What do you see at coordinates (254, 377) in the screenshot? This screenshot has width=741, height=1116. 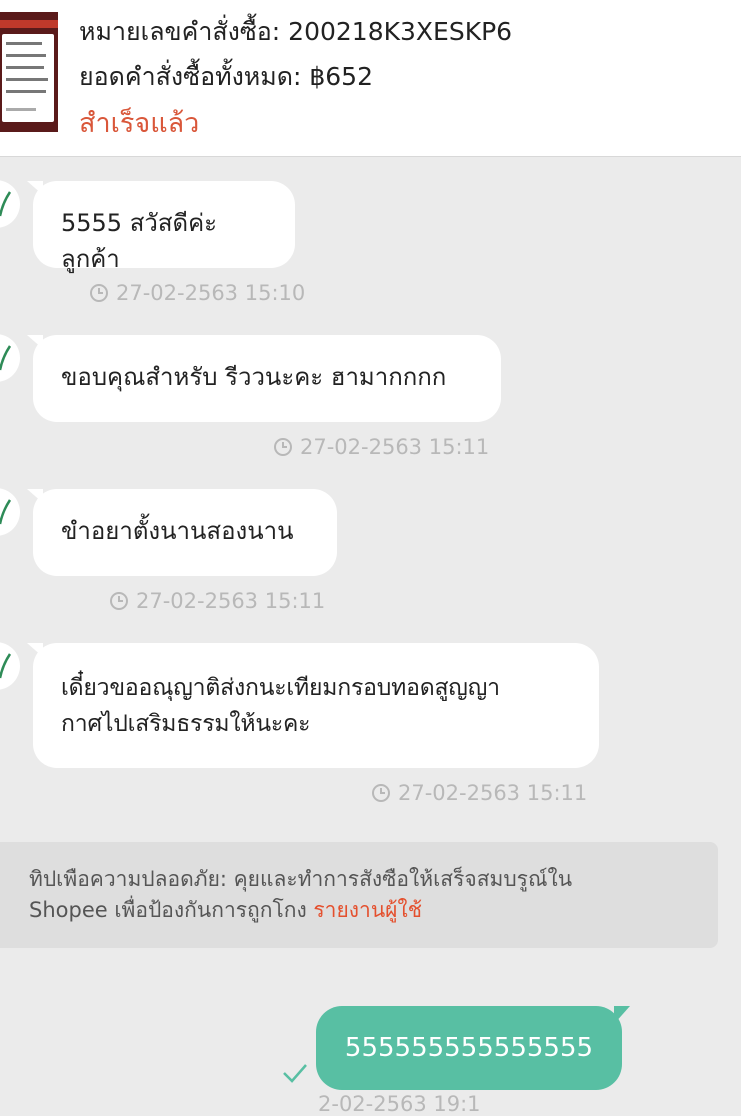 I see `message-text: ขอบคุณสำหรับ รีววนะคะ ฮามากกกก` at bounding box center [254, 377].